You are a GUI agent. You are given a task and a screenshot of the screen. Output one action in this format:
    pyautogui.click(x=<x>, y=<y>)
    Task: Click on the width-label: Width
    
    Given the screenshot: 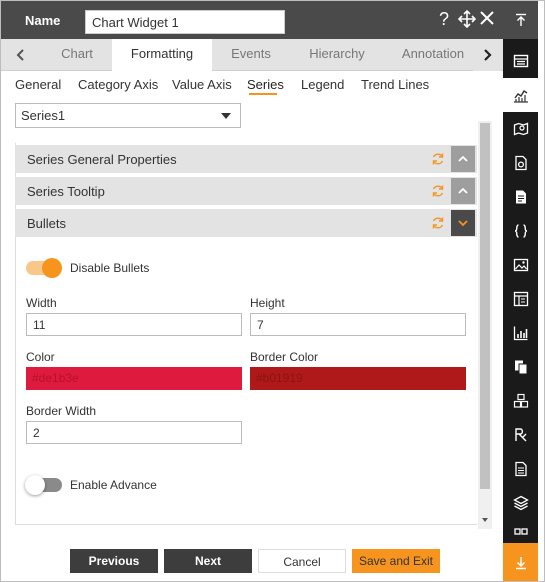 What is the action you would take?
    pyautogui.click(x=41, y=303)
    